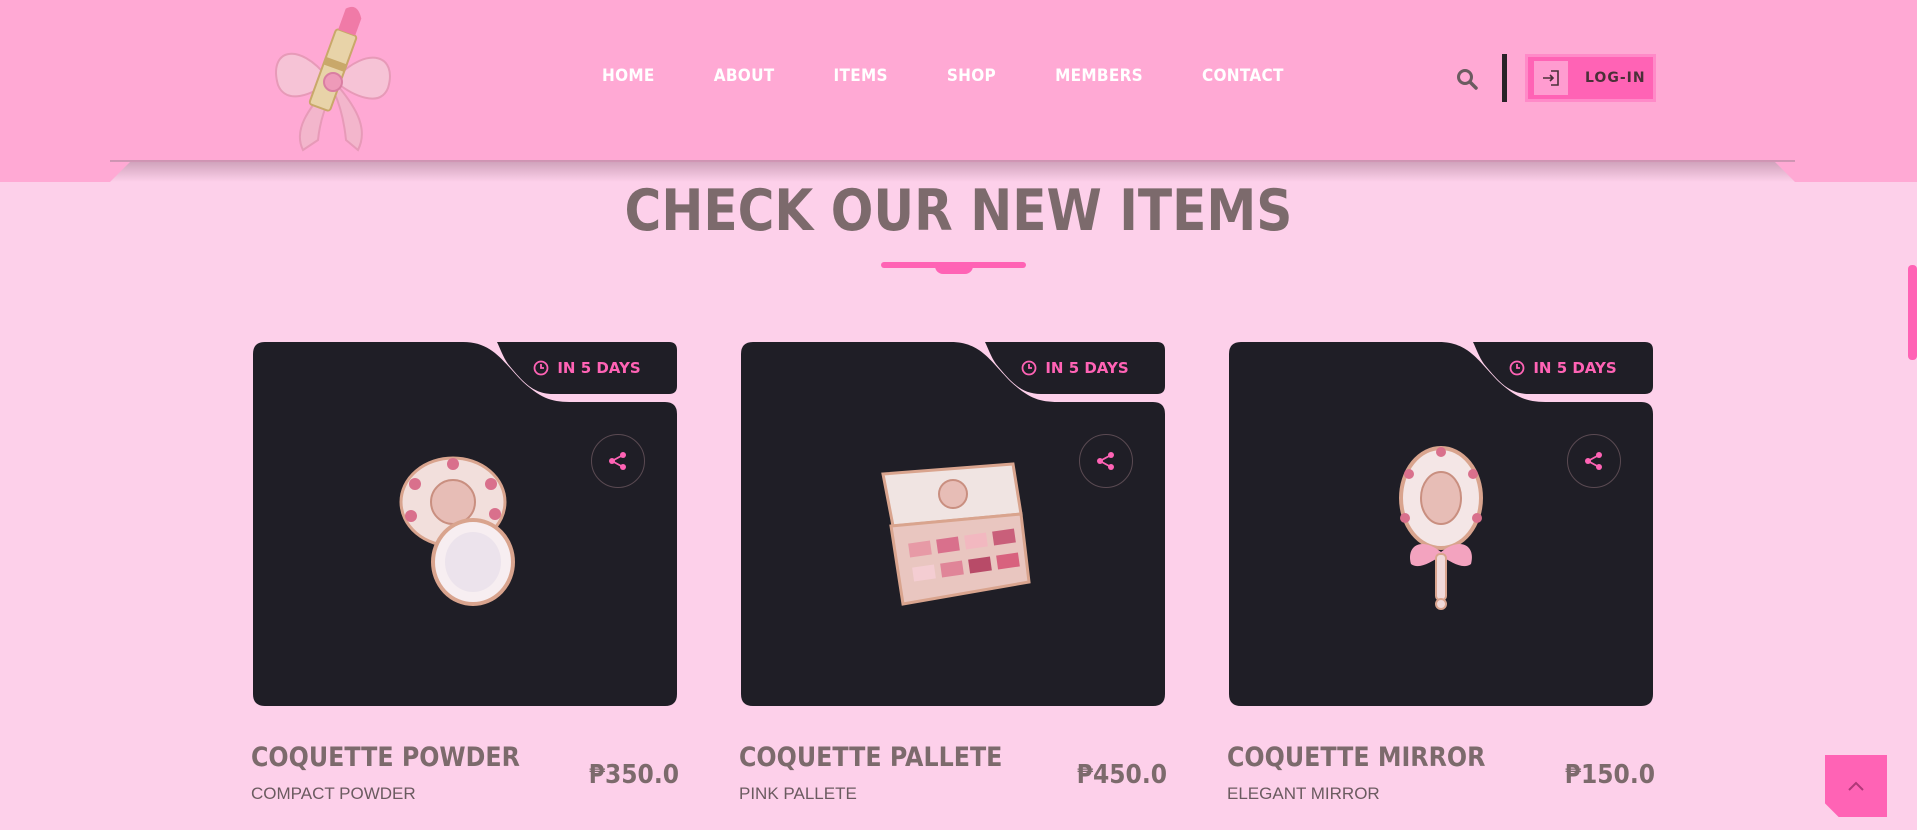 Image resolution: width=1917 pixels, height=830 pixels. Describe the element at coordinates (956, 534) in the screenshot. I see `eyeshadow-pallete-image` at that location.